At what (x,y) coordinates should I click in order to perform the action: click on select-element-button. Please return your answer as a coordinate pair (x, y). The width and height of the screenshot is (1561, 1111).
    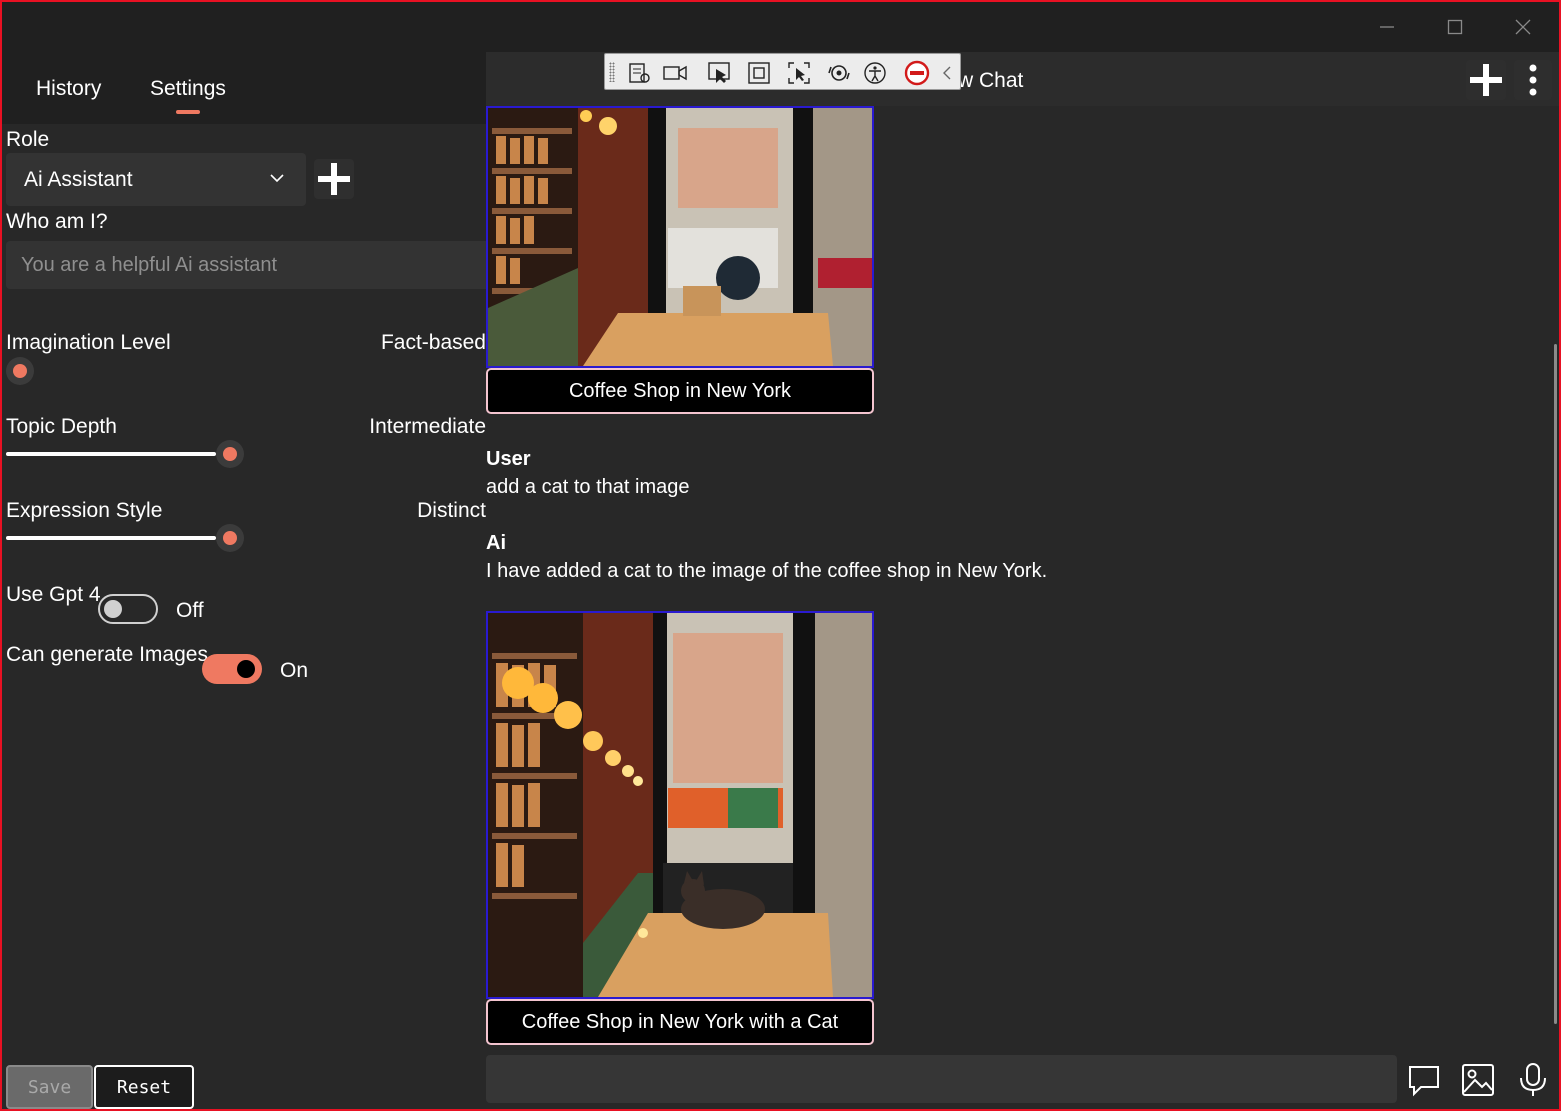
    Looking at the image, I should click on (719, 73).